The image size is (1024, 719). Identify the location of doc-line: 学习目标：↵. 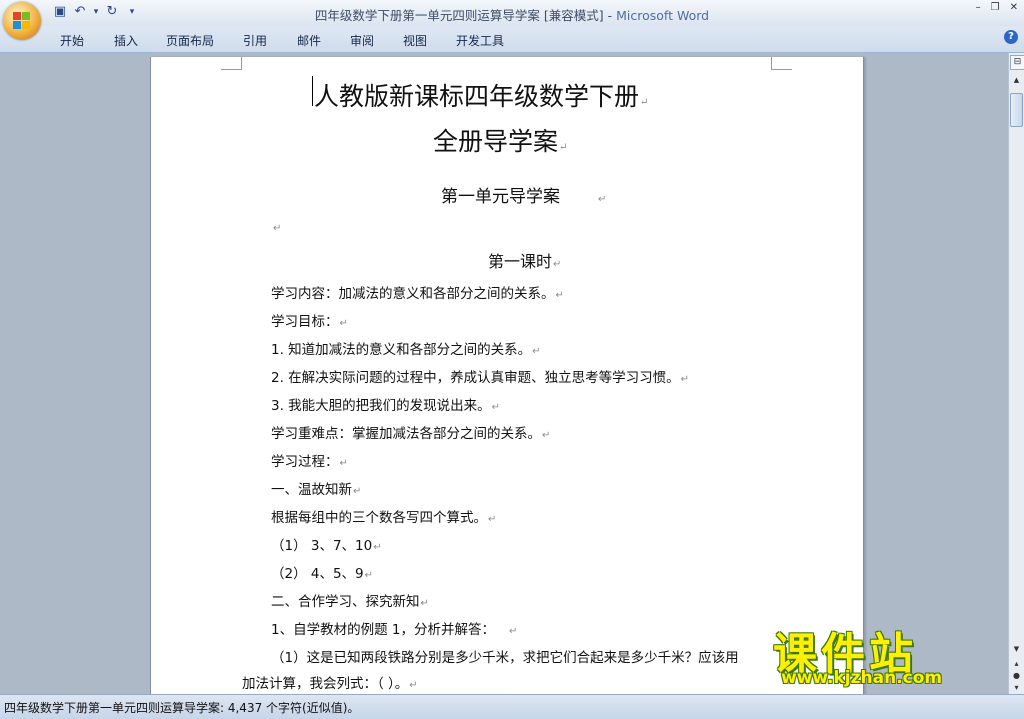
(309, 322).